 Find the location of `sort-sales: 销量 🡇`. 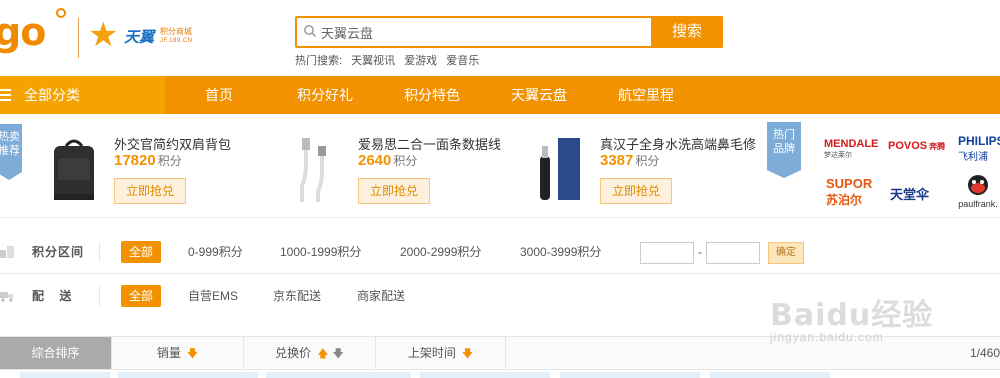

sort-sales: 销量 🡇 is located at coordinates (178, 353).